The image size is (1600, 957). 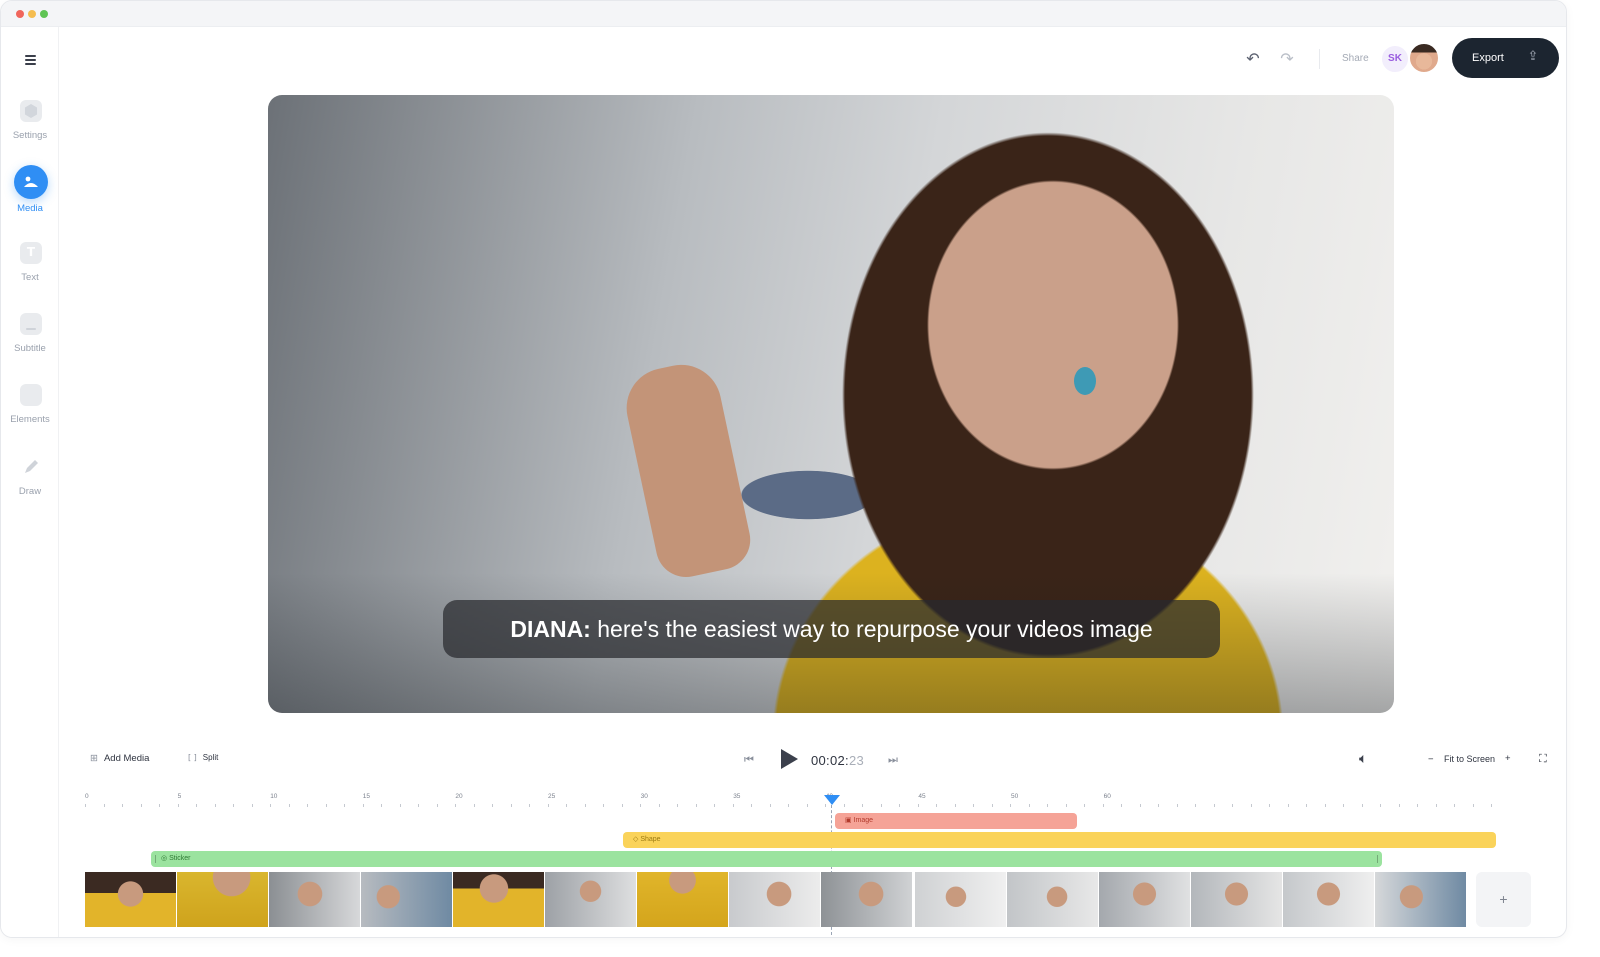 What do you see at coordinates (1503, 899) in the screenshot?
I see `add-clip-button: +` at bounding box center [1503, 899].